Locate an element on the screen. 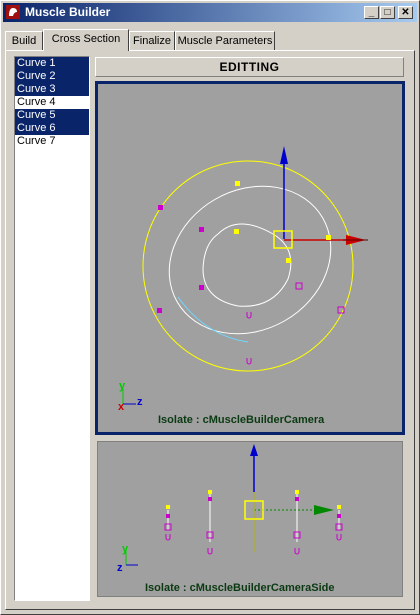 The width and height of the screenshot is (420, 615). curve-list-item: Curve 7 is located at coordinates (52, 141).